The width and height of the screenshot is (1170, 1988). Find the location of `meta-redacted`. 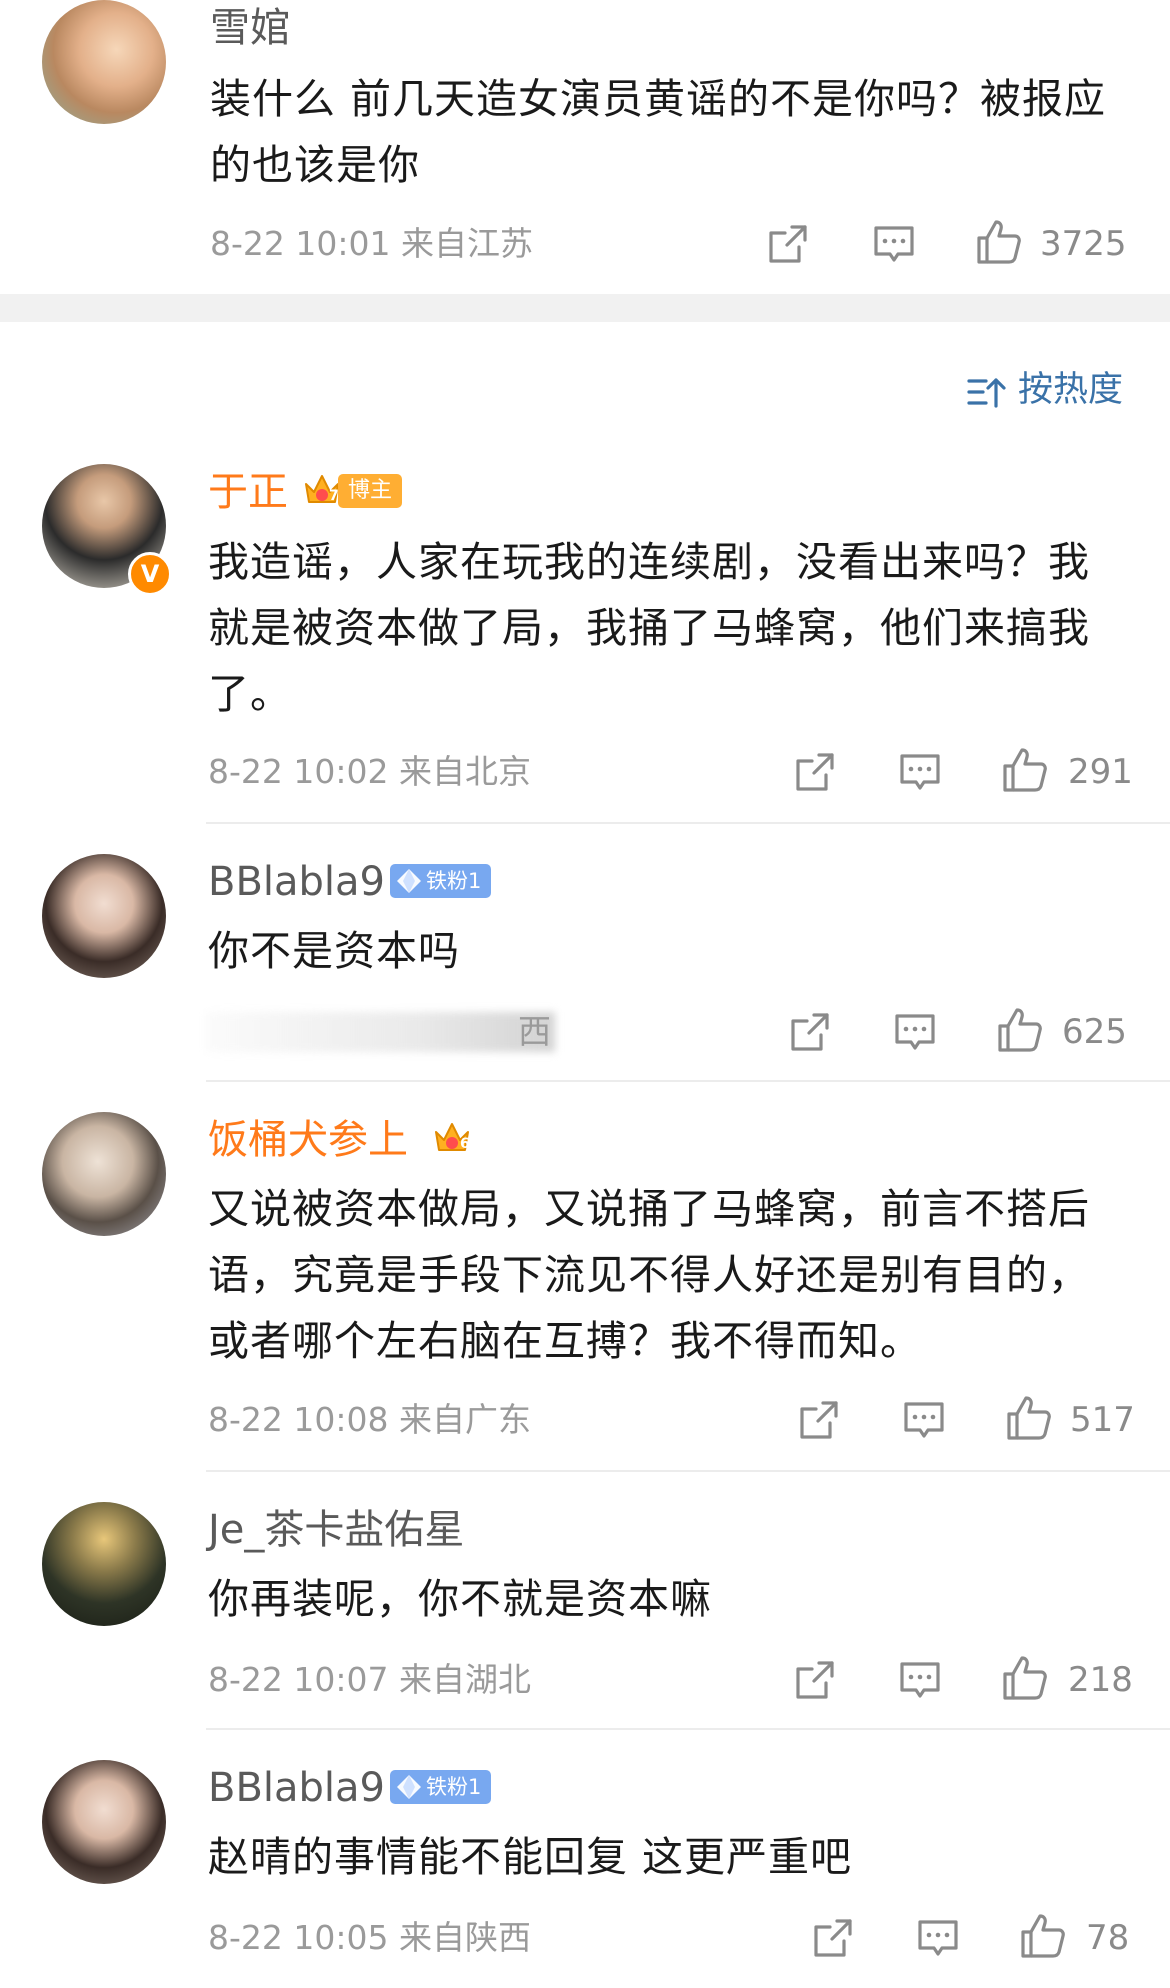

meta-redacted is located at coordinates (380, 1032).